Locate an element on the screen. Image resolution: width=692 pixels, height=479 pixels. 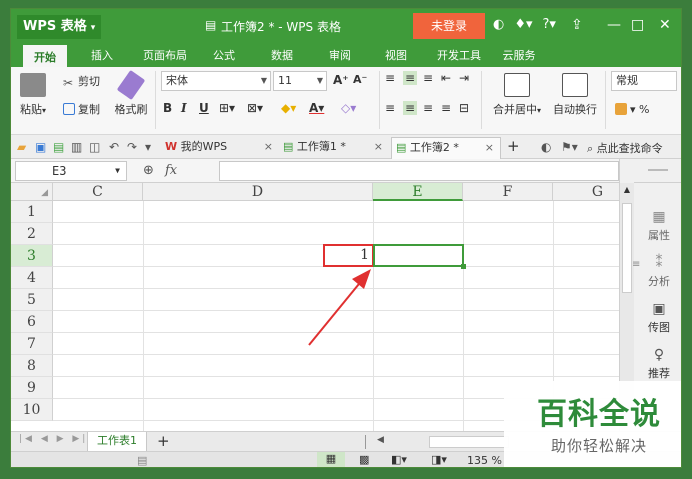
merge-center-button: 合并居中▾ is located at coordinates (517, 95).